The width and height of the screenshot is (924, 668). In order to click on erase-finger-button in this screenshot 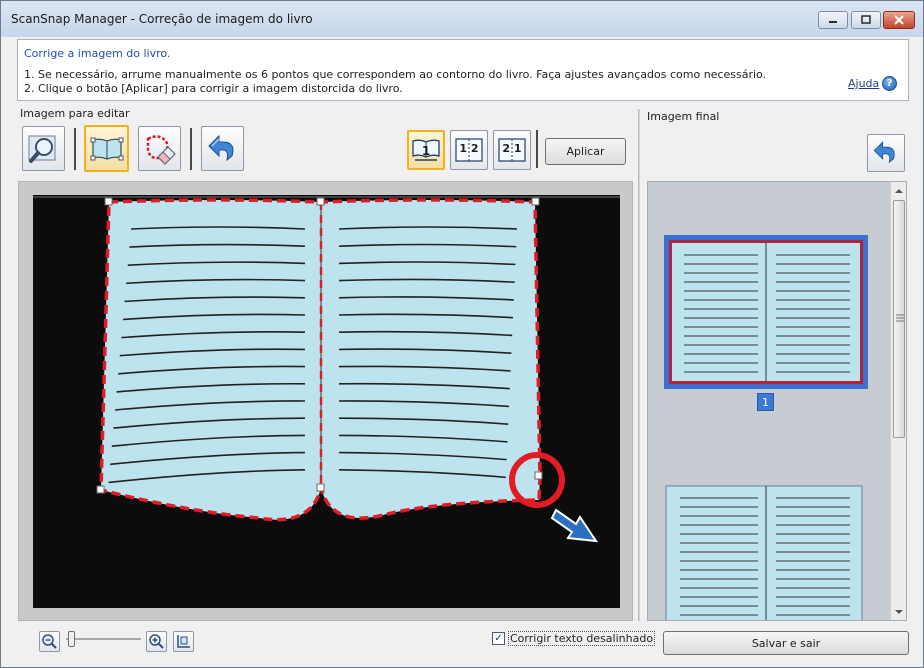, I will do `click(159, 148)`.